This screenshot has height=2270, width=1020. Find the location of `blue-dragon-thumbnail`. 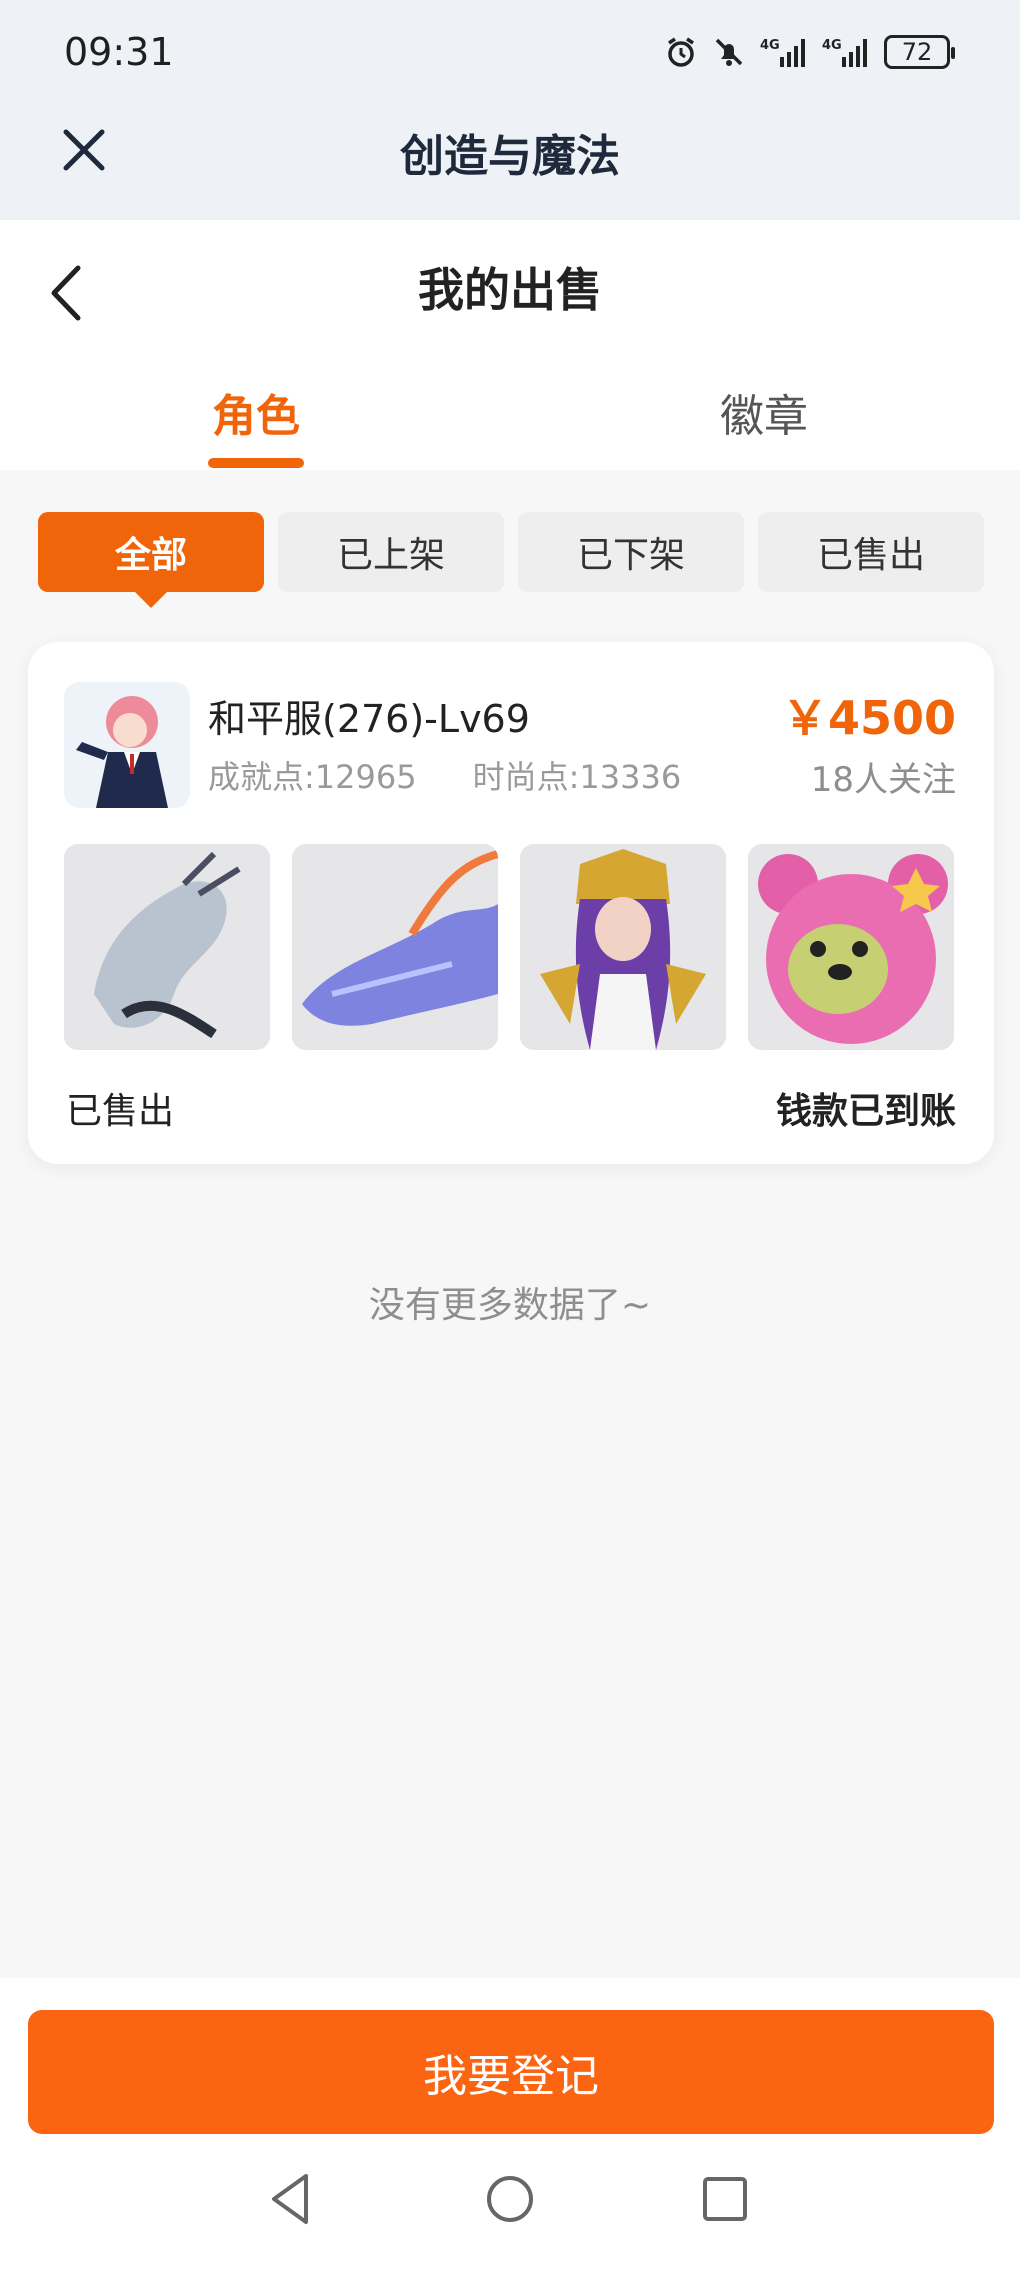

blue-dragon-thumbnail is located at coordinates (395, 947).